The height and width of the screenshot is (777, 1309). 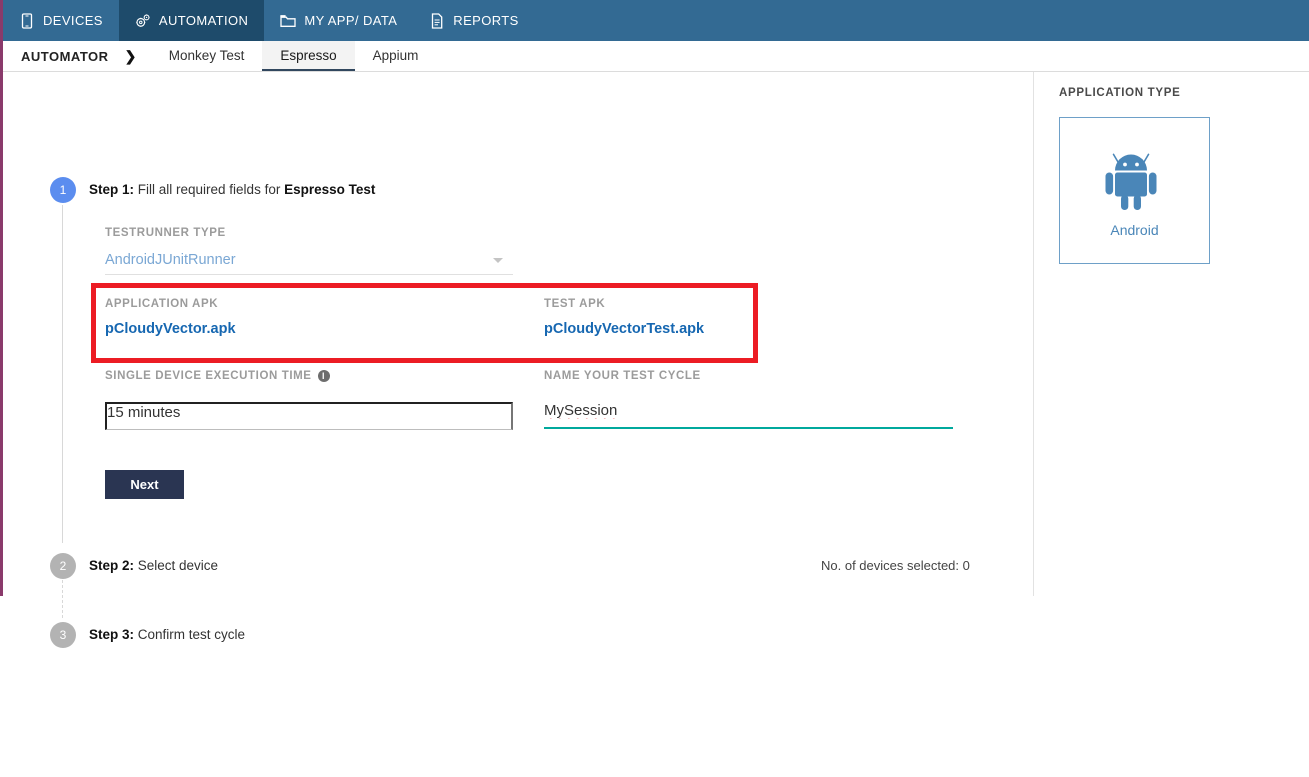 What do you see at coordinates (176, 565) in the screenshot?
I see `step-2-text: Select device` at bounding box center [176, 565].